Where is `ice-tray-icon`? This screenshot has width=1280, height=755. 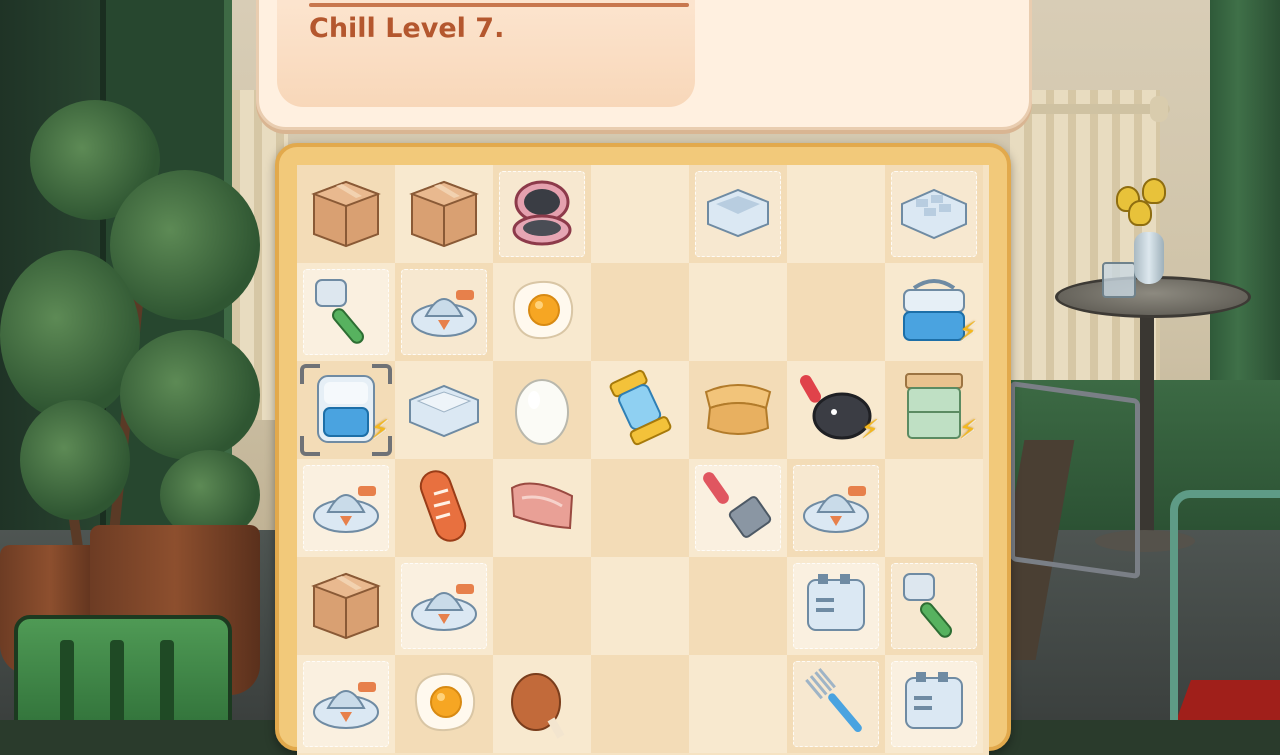
ice-tray-icon is located at coordinates (738, 214).